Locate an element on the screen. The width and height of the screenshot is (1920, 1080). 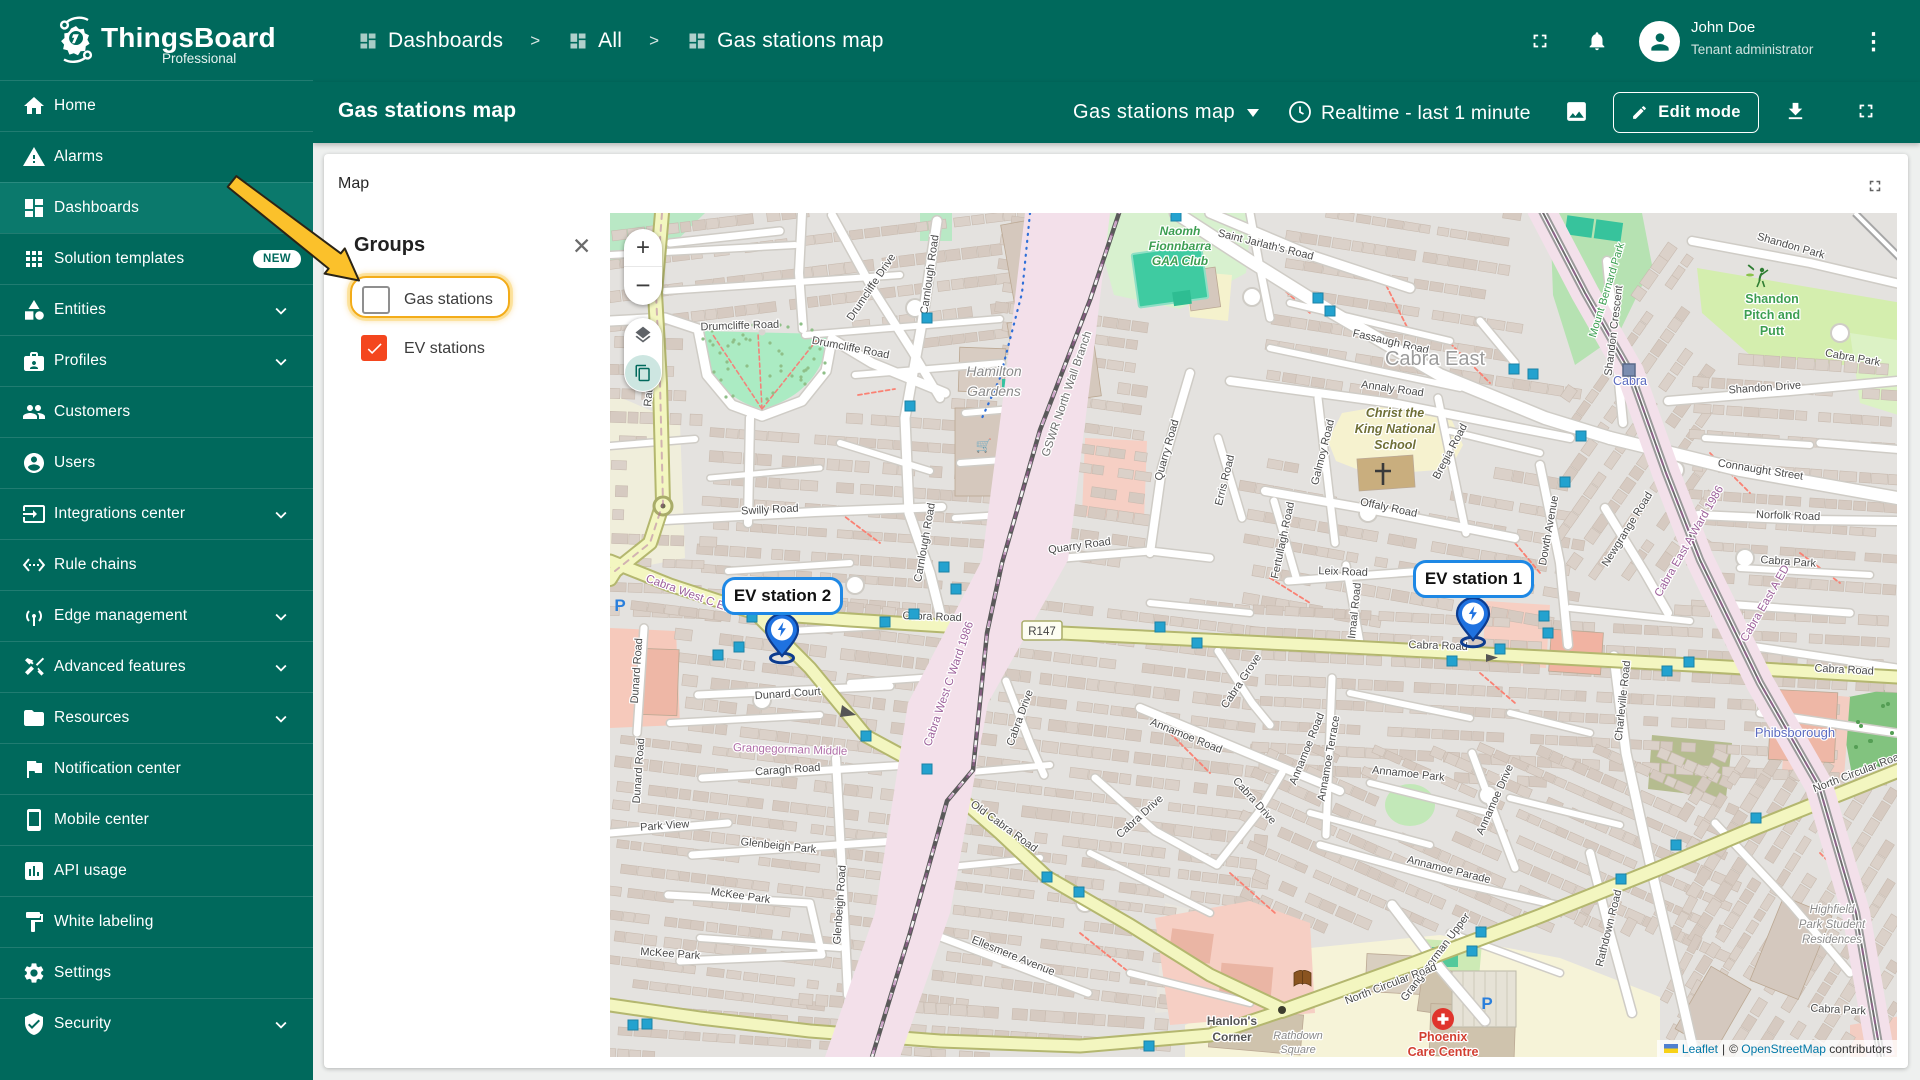
svg-text: Pitch and is located at coordinates (1772, 315).